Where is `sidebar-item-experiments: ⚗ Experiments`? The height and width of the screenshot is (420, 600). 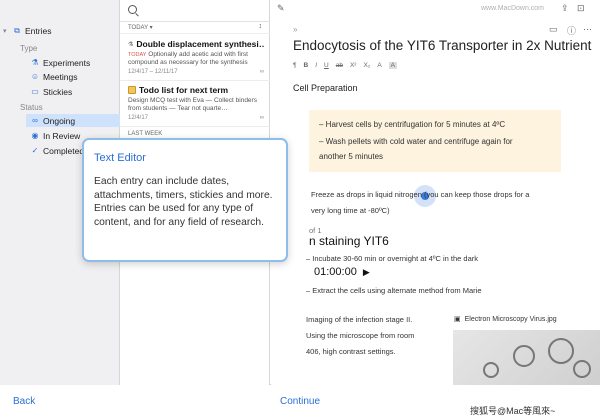 sidebar-item-experiments: ⚗ Experiments is located at coordinates (60, 62).